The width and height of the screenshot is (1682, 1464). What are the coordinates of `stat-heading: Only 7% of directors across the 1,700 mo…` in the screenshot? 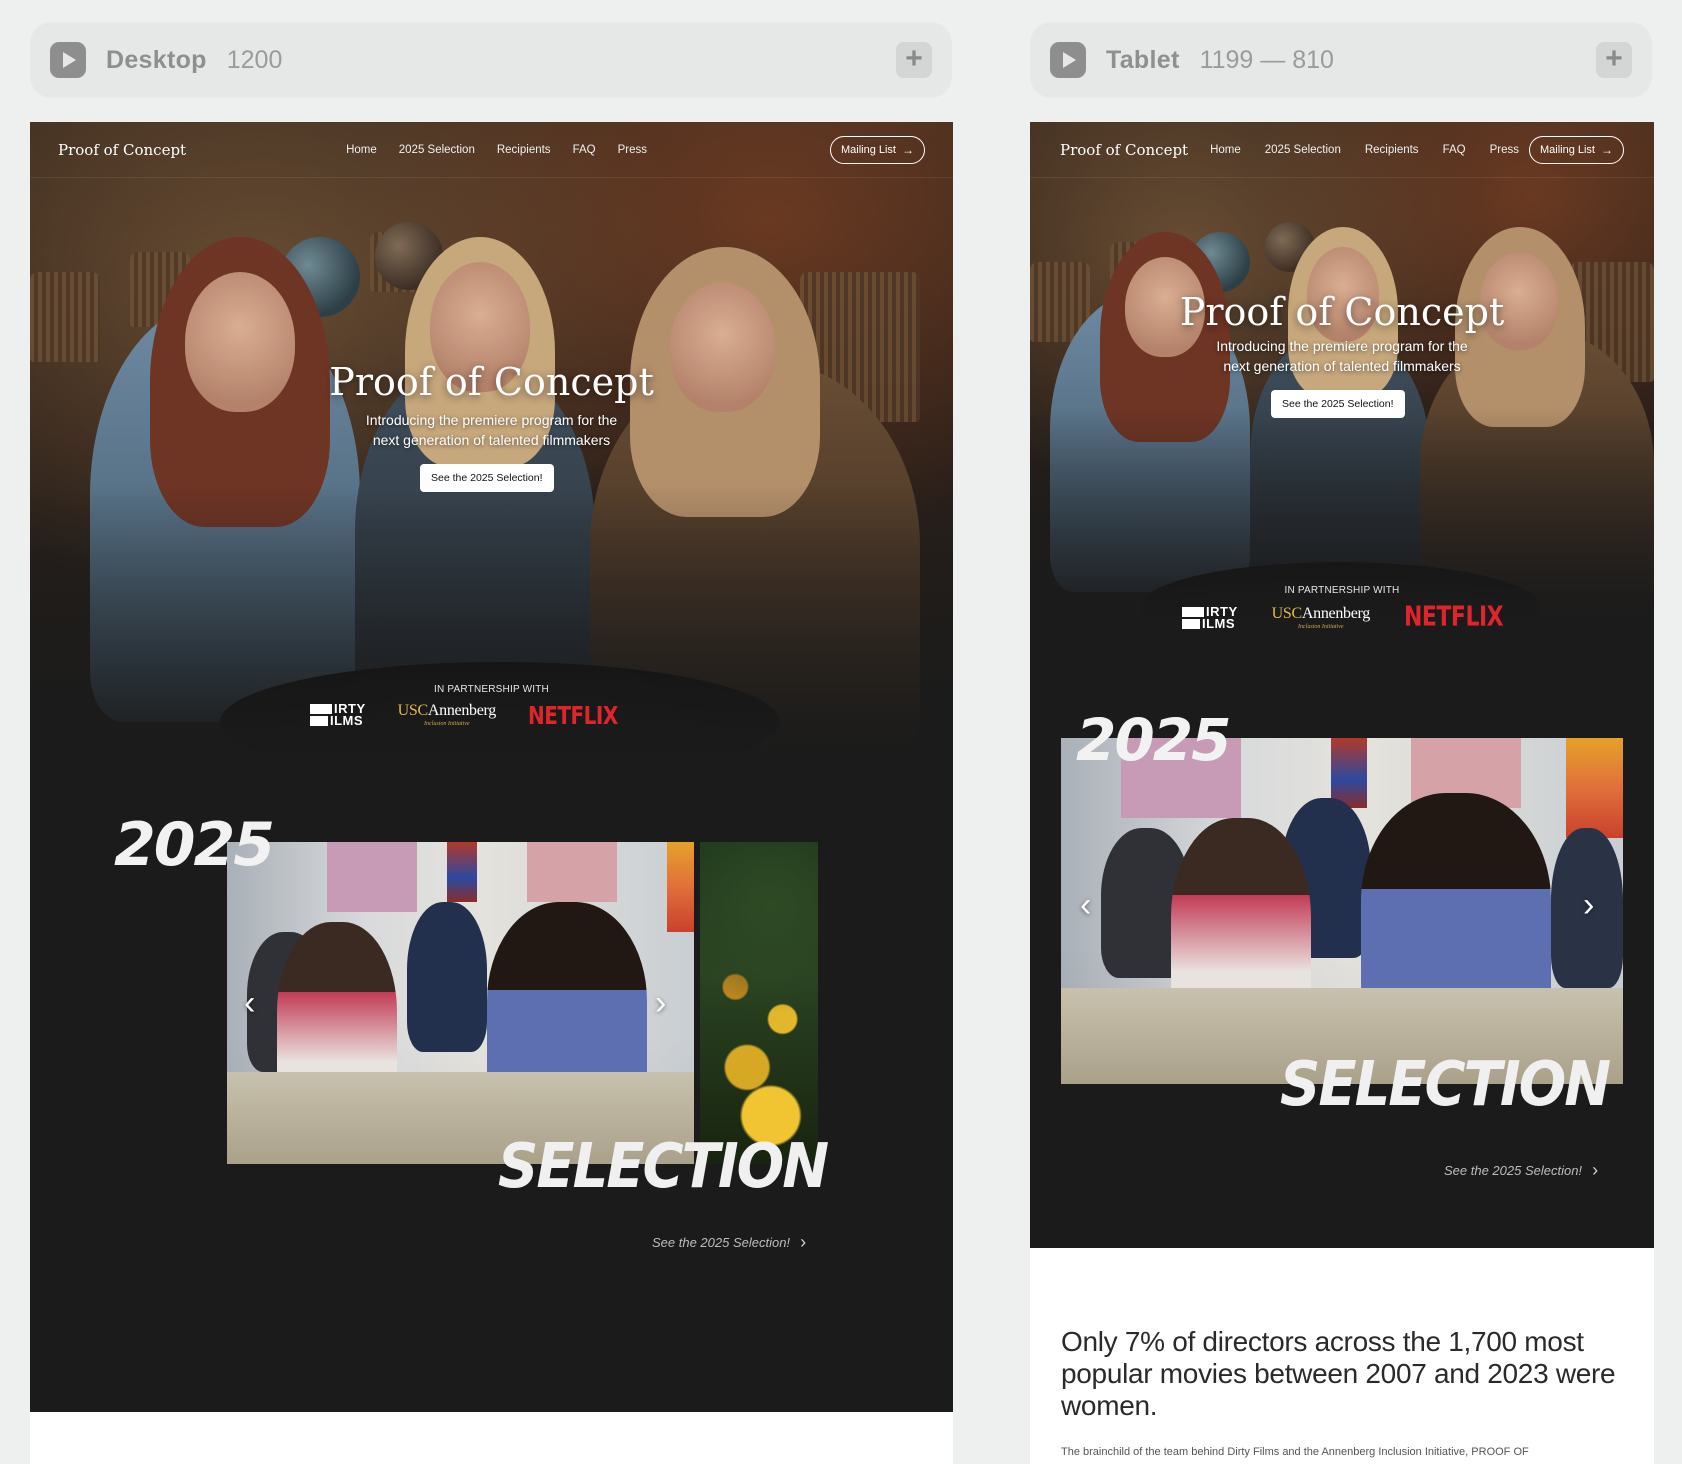 It's located at (1338, 1373).